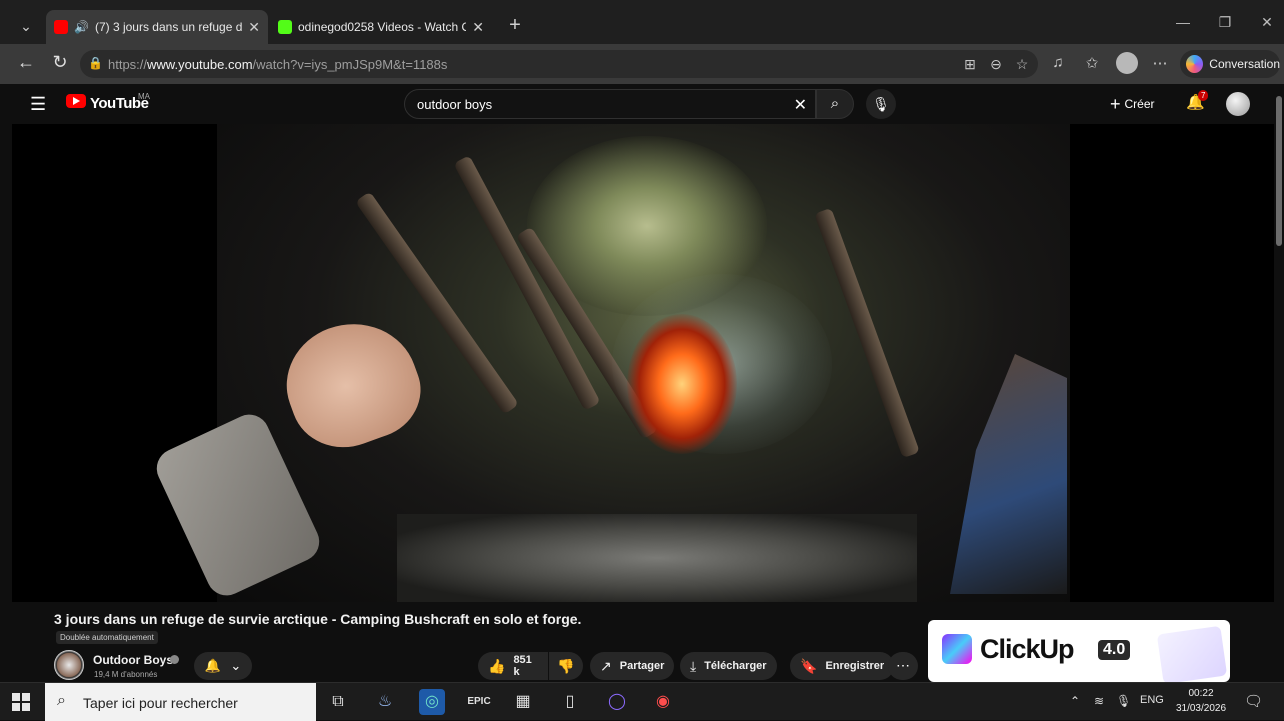 The image size is (1284, 721). I want to click on tab-list-chevron-icon: ⌄, so click(26, 26).